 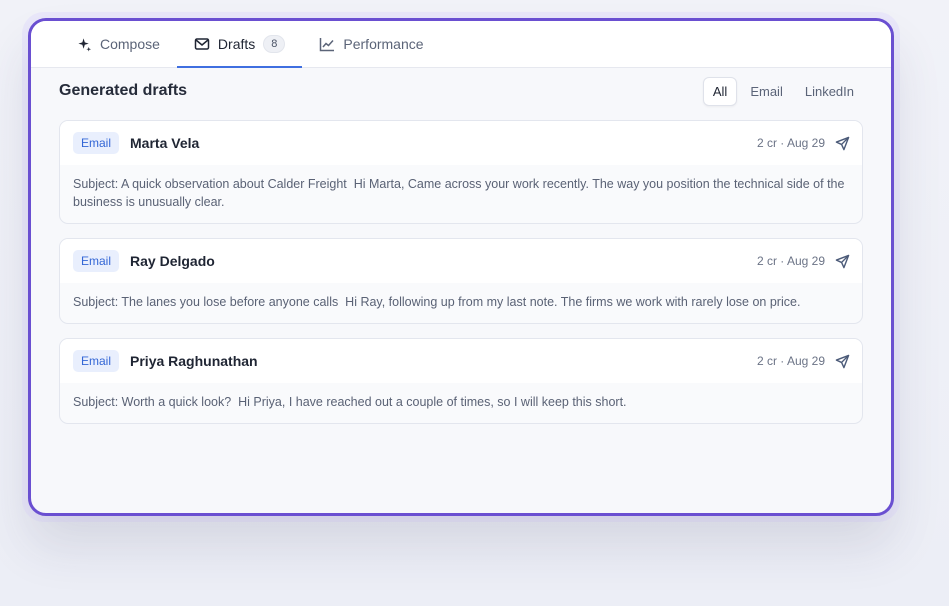 I want to click on tab-bar: Compose Drafts 8 Performance, so click(x=461, y=44).